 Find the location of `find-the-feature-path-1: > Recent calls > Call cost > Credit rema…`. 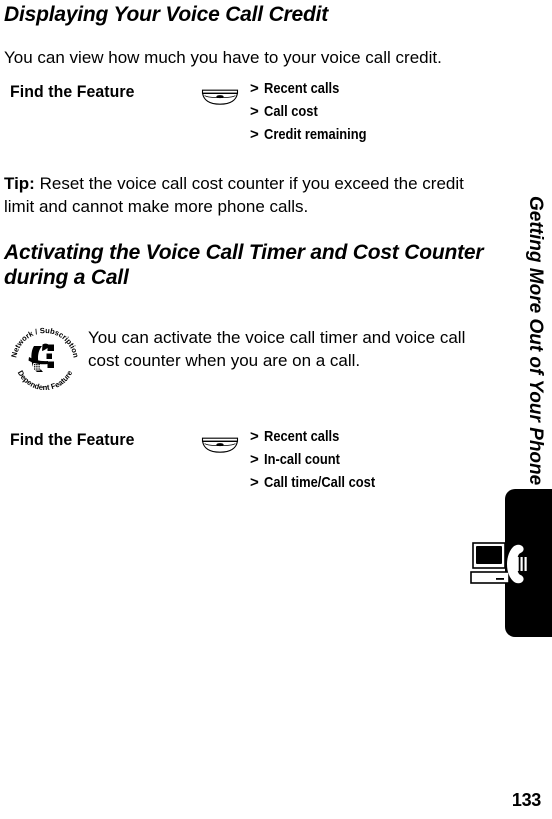

find-the-feature-path-1: > Recent calls > Call cost > Credit rema… is located at coordinates (316, 114).